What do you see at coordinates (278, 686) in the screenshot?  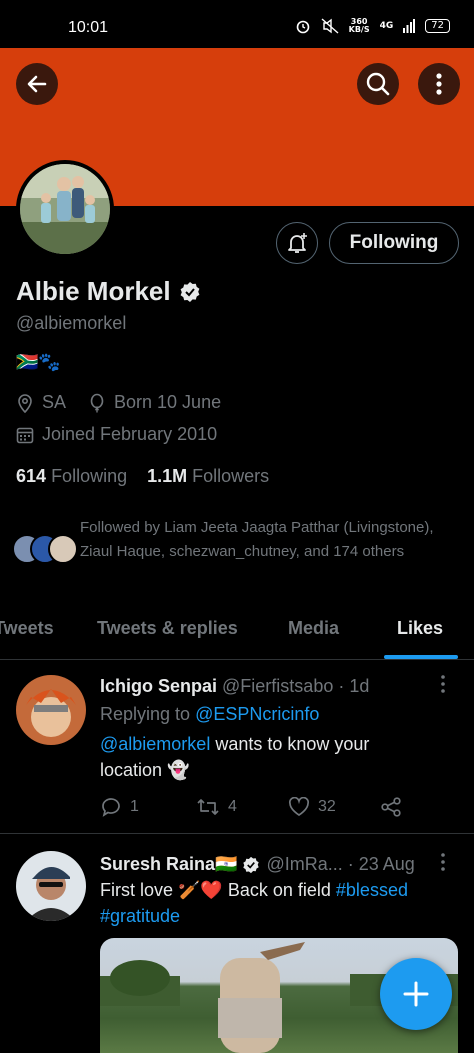 I see `tweet-handle: @Fierfistsabo` at bounding box center [278, 686].